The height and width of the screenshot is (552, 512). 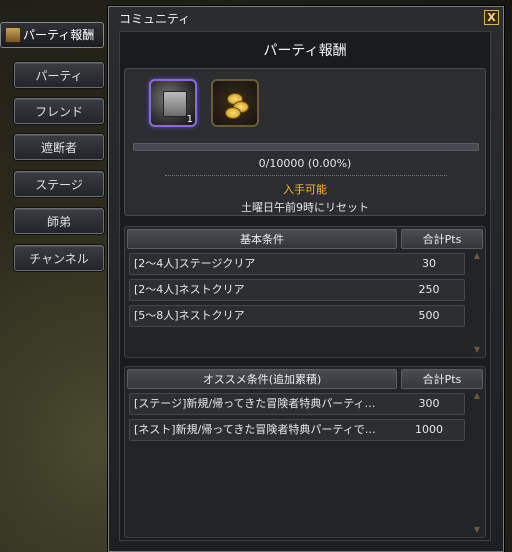 What do you see at coordinates (189, 119) in the screenshot?
I see `reward-count: 1` at bounding box center [189, 119].